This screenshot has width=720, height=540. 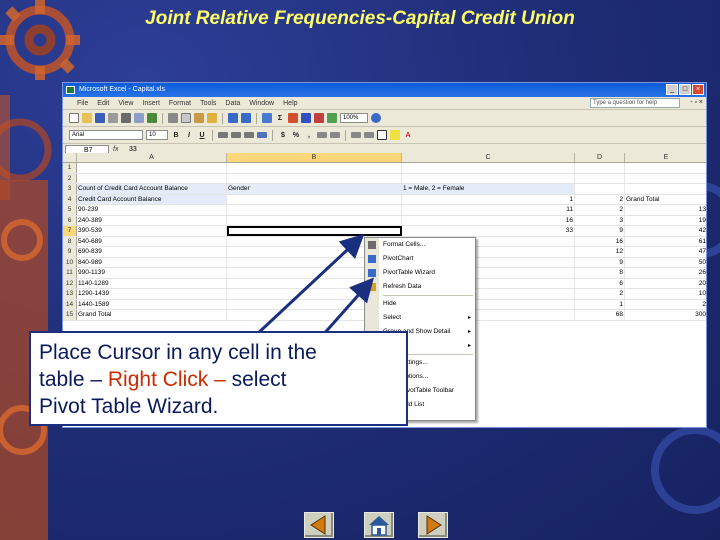 I want to click on arrow-to-table-cell, so click(x=309, y=285).